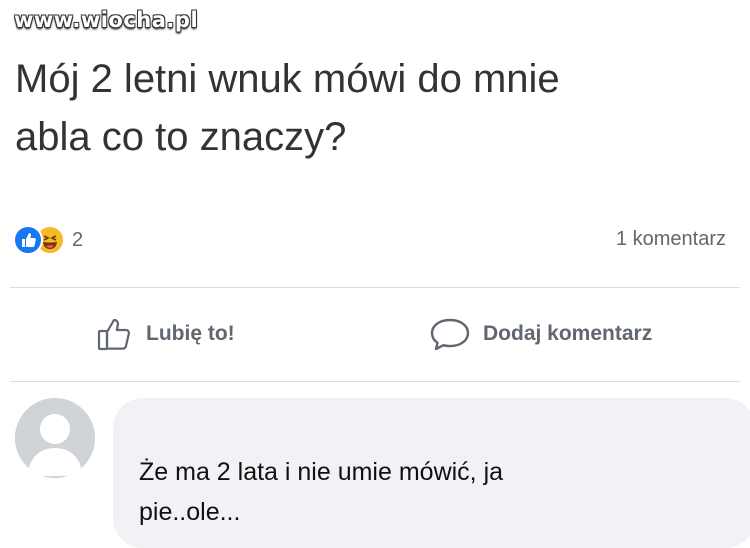  What do you see at coordinates (321, 472) in the screenshot?
I see `comment-text-line-1: Że ma 2 lata i nie umie mówić, ja` at bounding box center [321, 472].